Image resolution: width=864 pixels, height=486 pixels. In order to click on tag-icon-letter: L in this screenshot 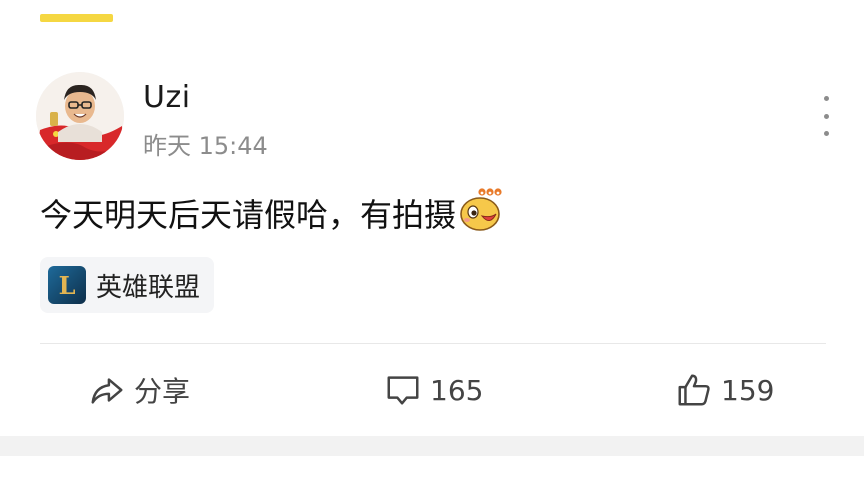, I will do `click(67, 285)`.